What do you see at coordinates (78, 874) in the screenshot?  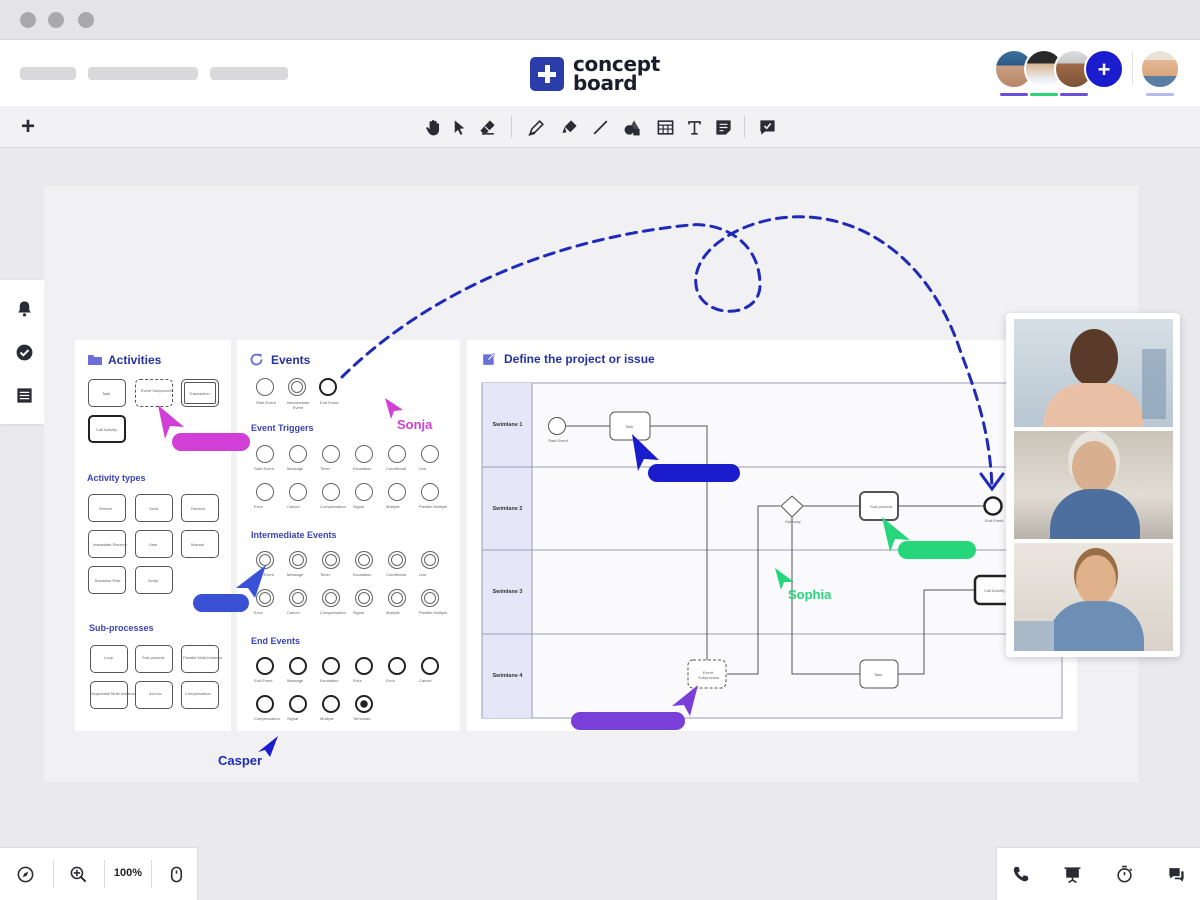 I see `zoom-in-icon` at bounding box center [78, 874].